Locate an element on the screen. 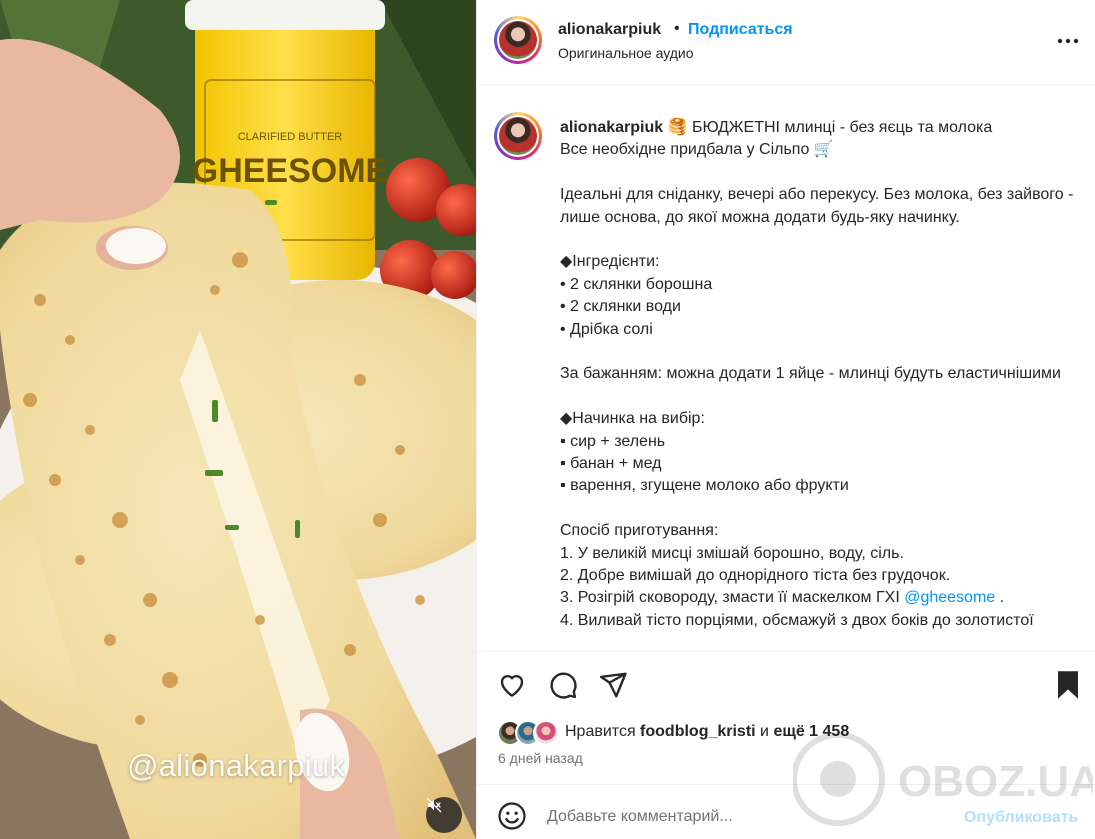 This screenshot has width=1095, height=839. emoji-button is located at coordinates (512, 816).